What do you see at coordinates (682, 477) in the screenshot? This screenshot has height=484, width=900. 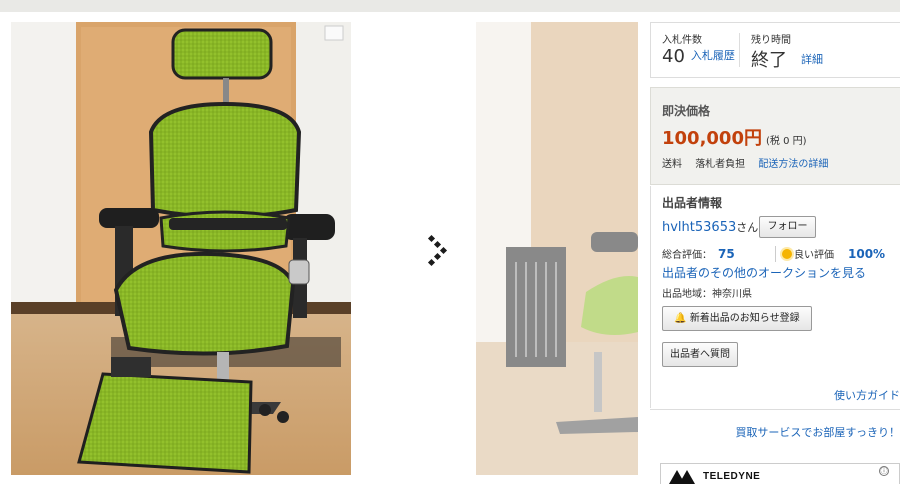 I see `teledyne-logo-icon` at bounding box center [682, 477].